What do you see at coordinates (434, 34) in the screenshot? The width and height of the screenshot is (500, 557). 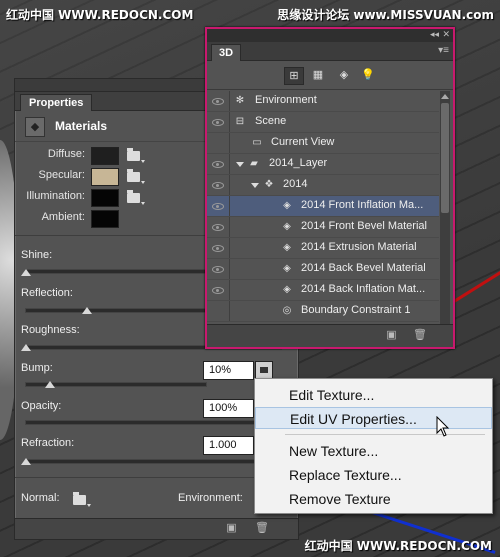 I see `collapse-icon: ◂◂` at bounding box center [434, 34].